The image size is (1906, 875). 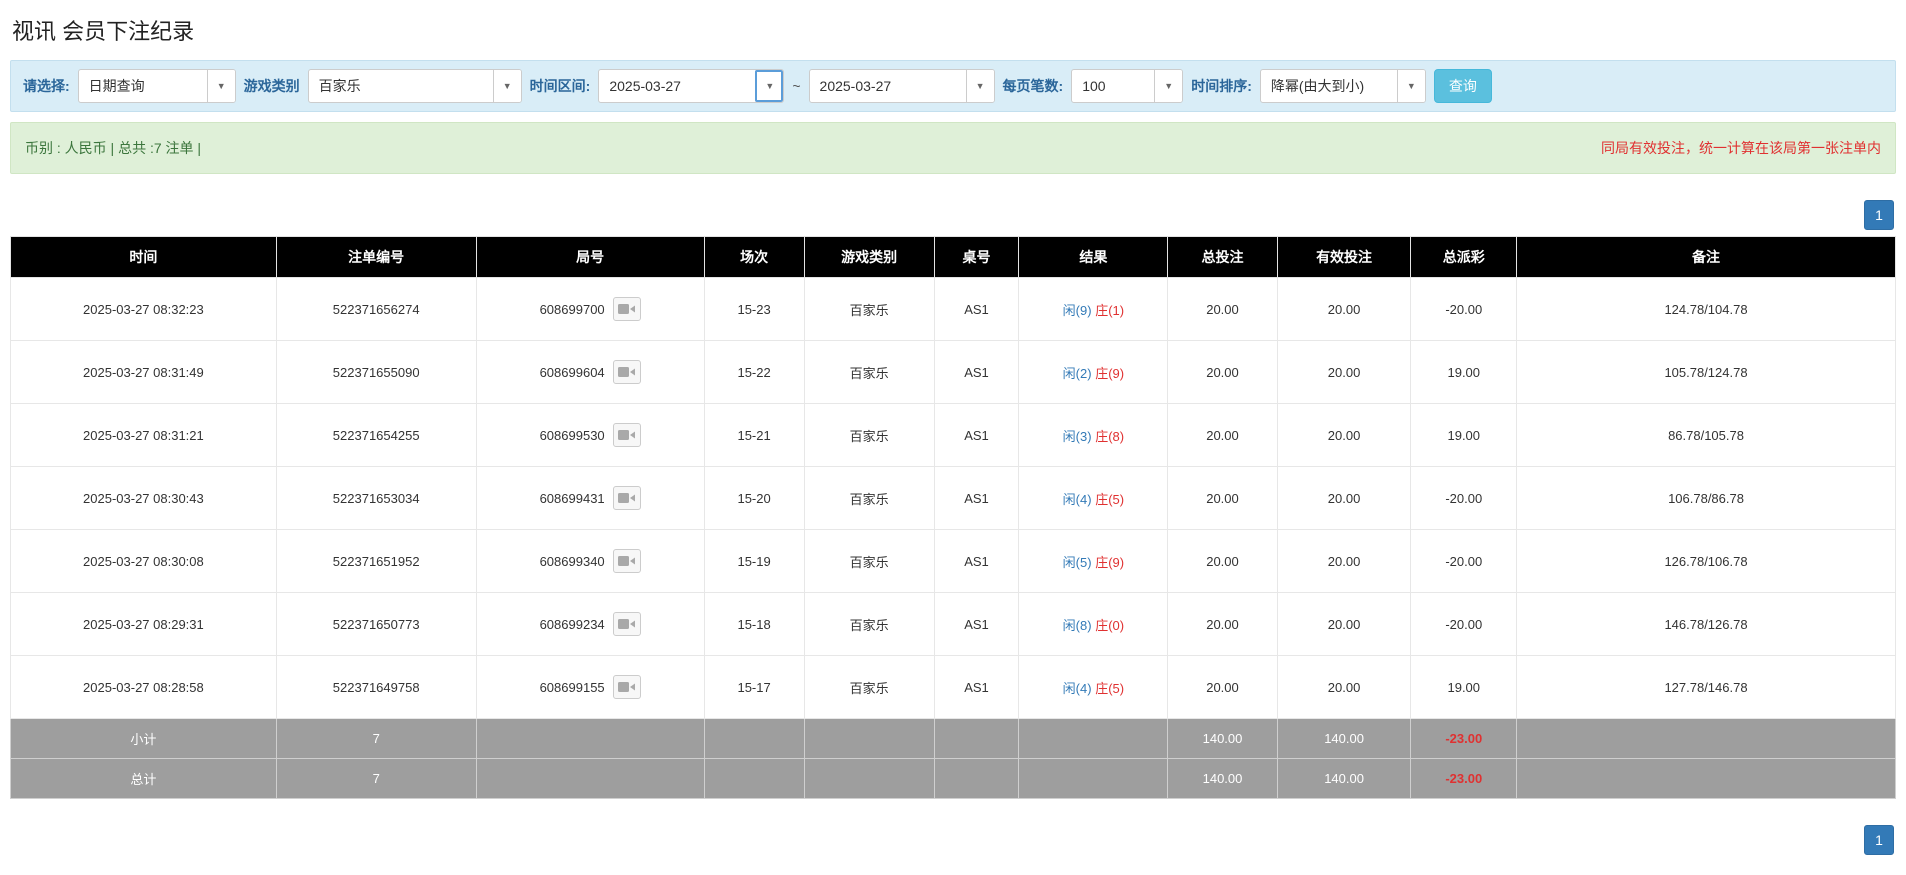 What do you see at coordinates (1706, 257) in the screenshot?
I see `header-remark: 备注` at bounding box center [1706, 257].